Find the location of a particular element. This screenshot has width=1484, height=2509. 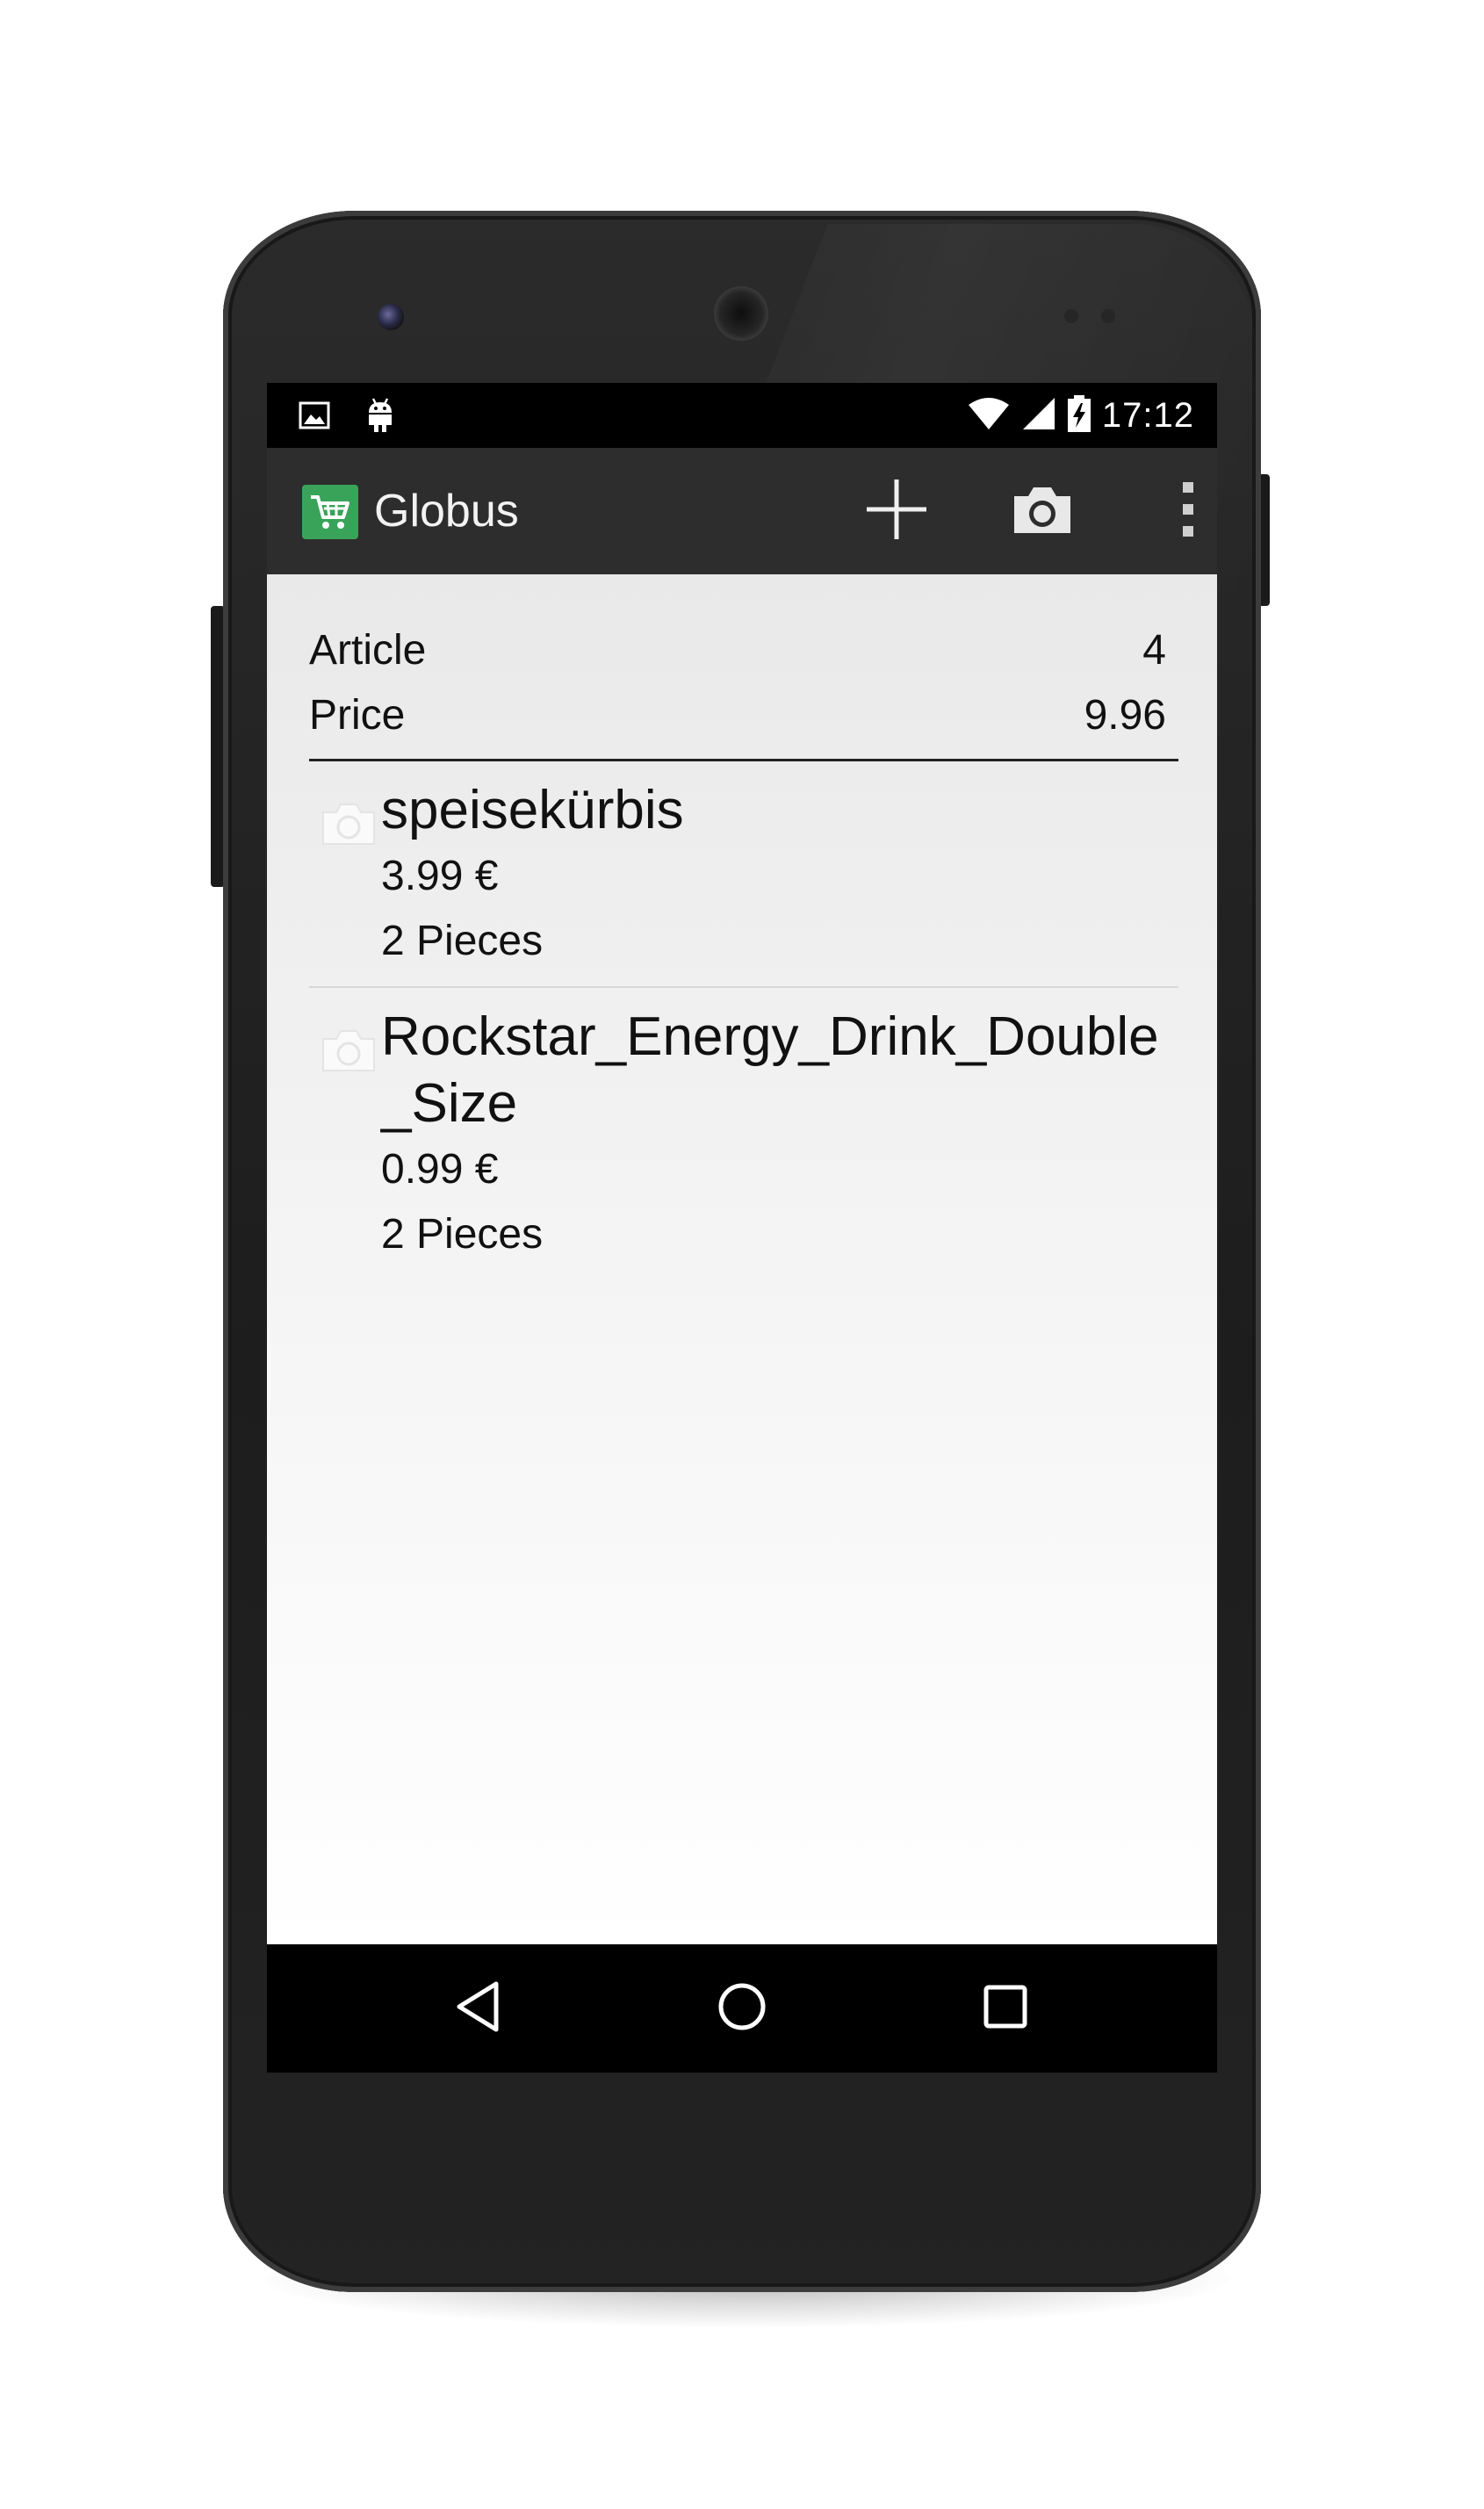

overflow-menu-icon is located at coordinates (1188, 511).